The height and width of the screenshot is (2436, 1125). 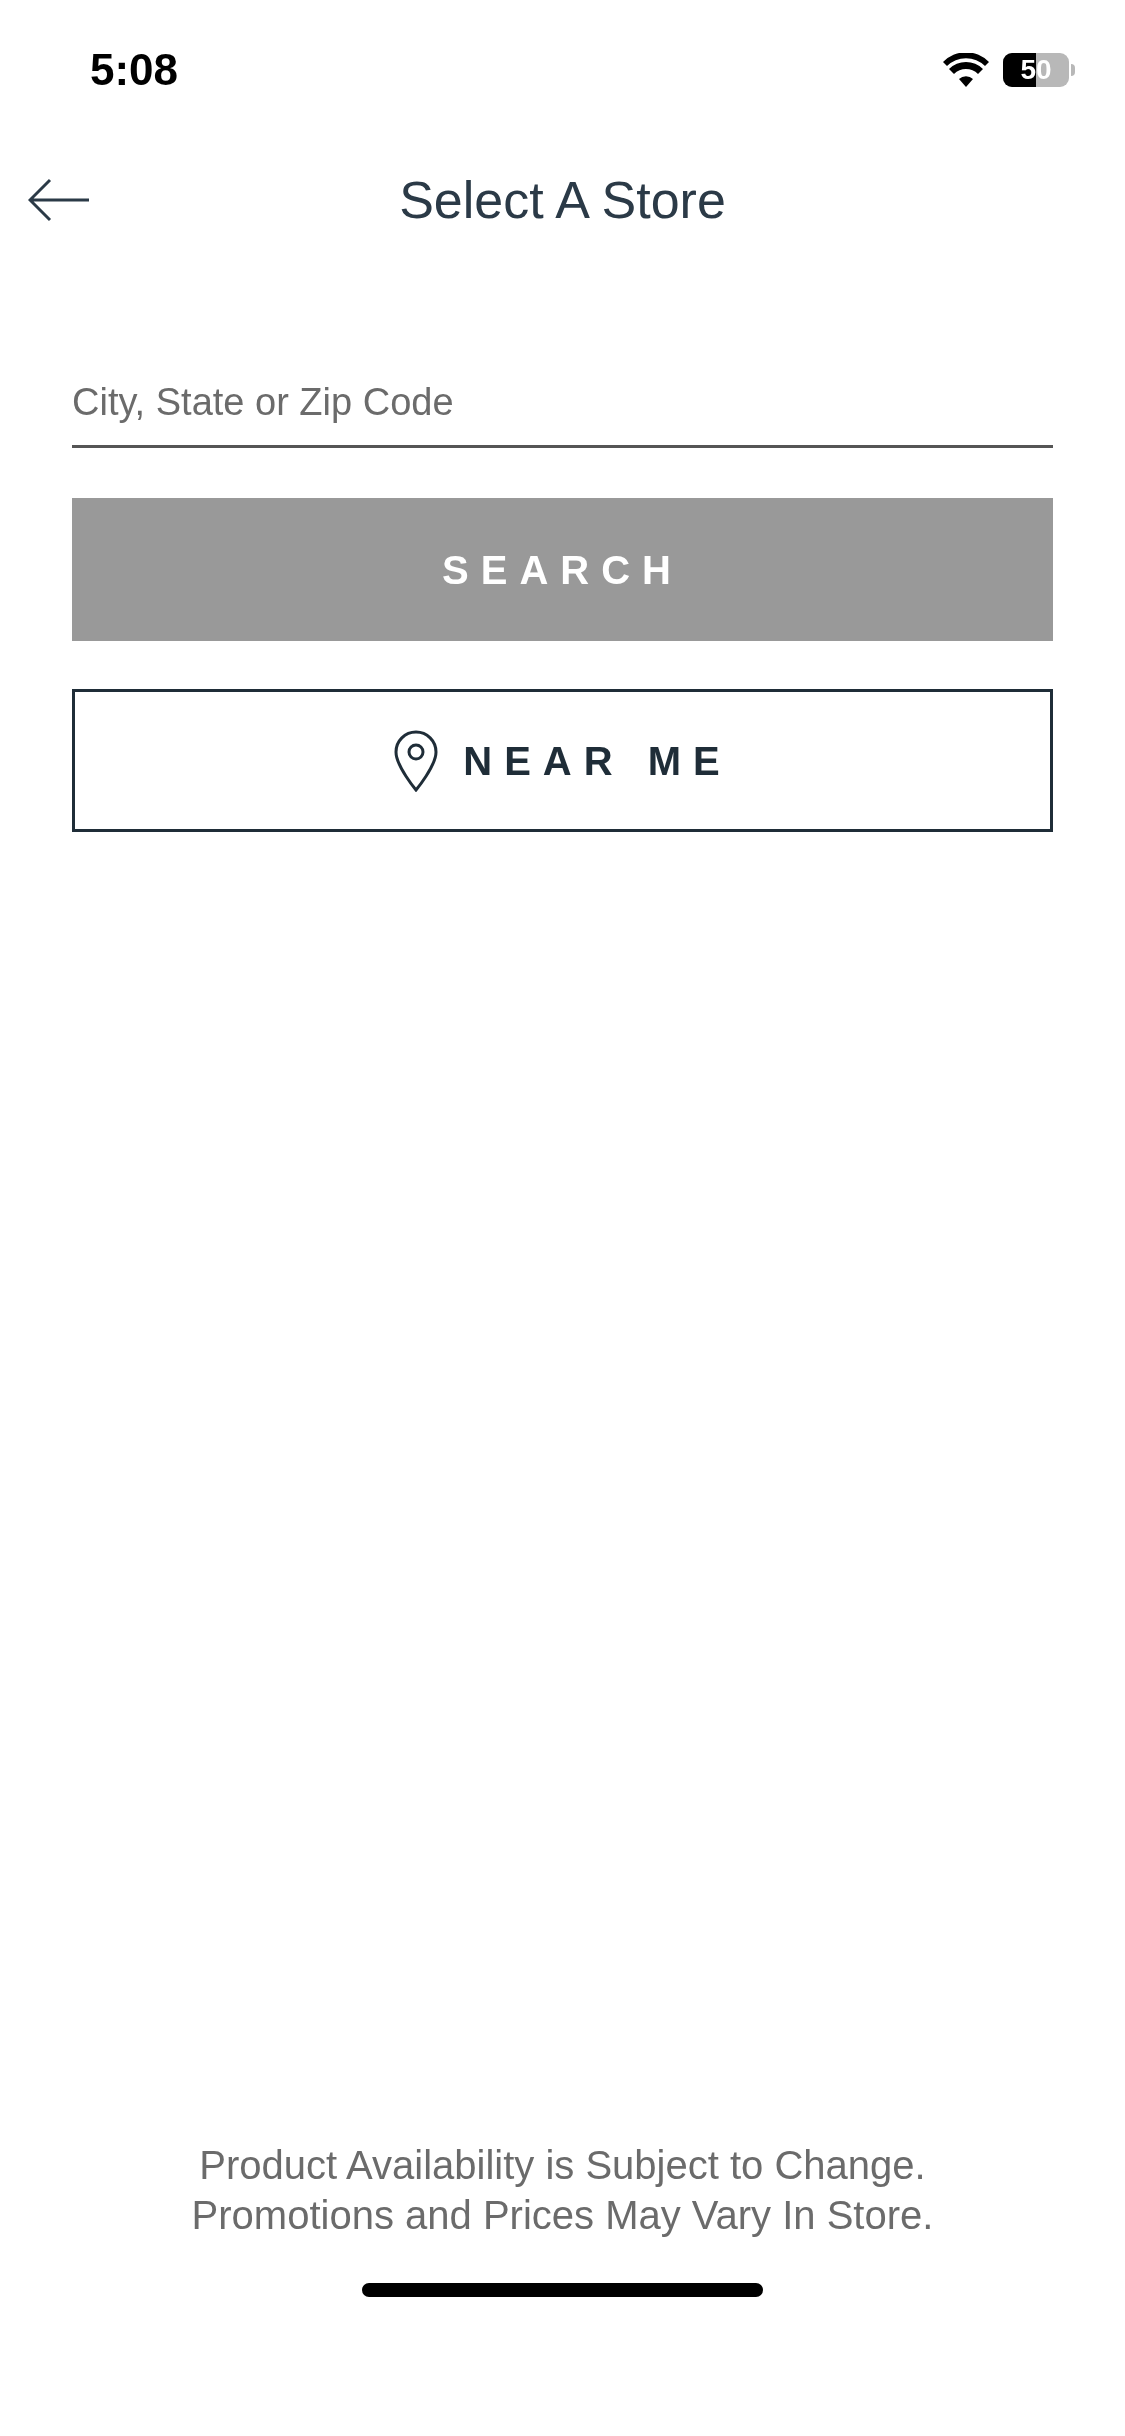 I want to click on back-button, so click(x=60, y=200).